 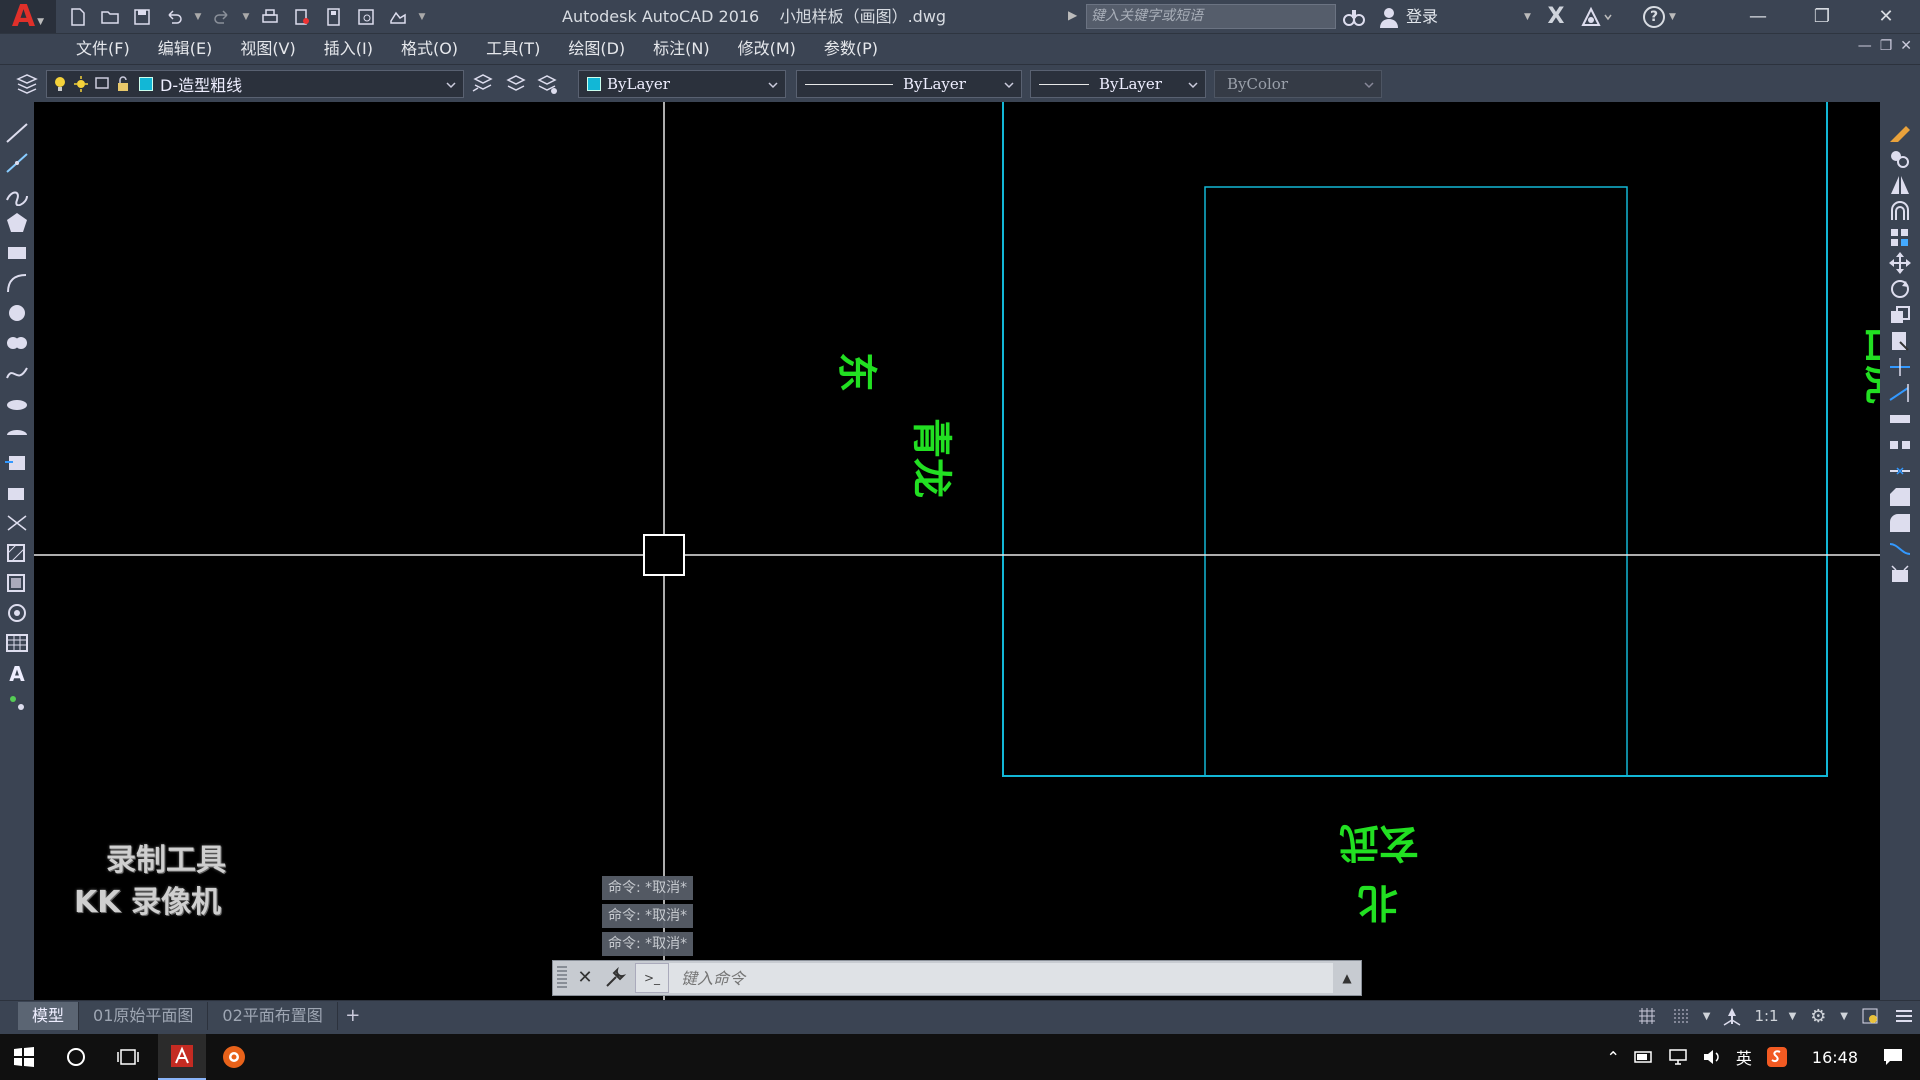 What do you see at coordinates (767, 49) in the screenshot?
I see `menu-modify: 修改(M)` at bounding box center [767, 49].